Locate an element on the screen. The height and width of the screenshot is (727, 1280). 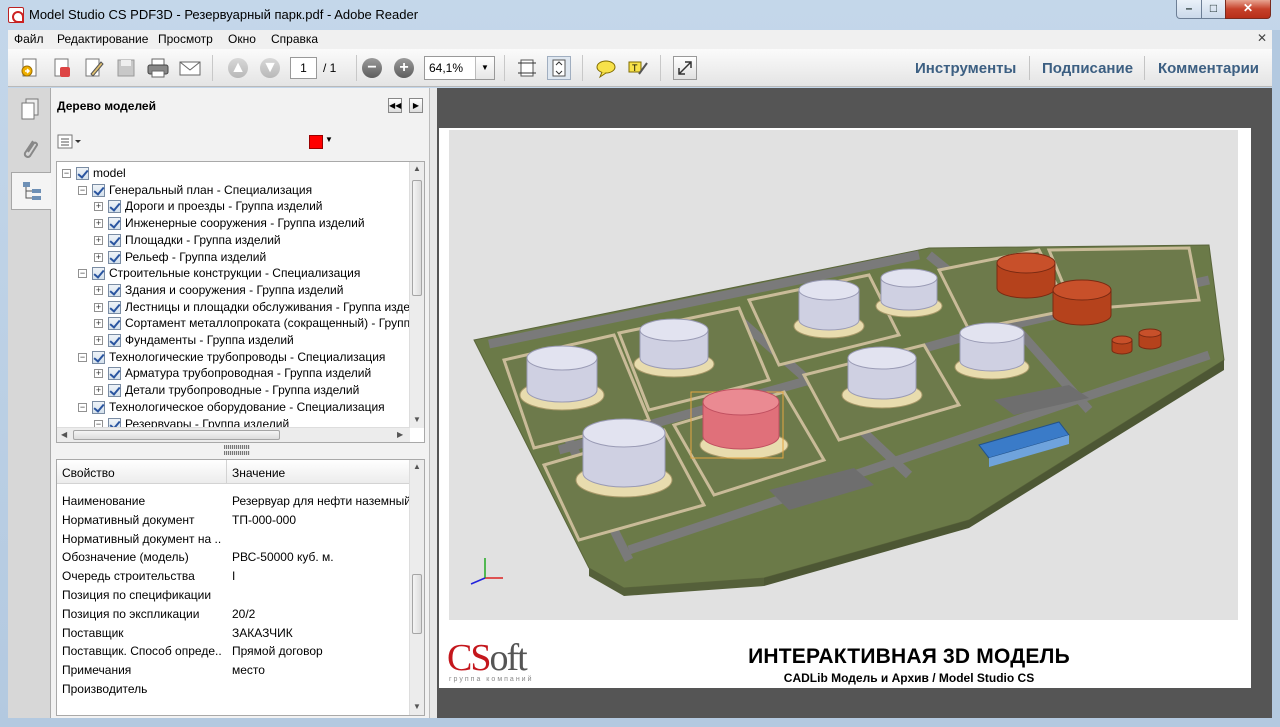
property-row: Обозначение (модель) РВС-50000 куб. м. is located at coordinates (234, 557).